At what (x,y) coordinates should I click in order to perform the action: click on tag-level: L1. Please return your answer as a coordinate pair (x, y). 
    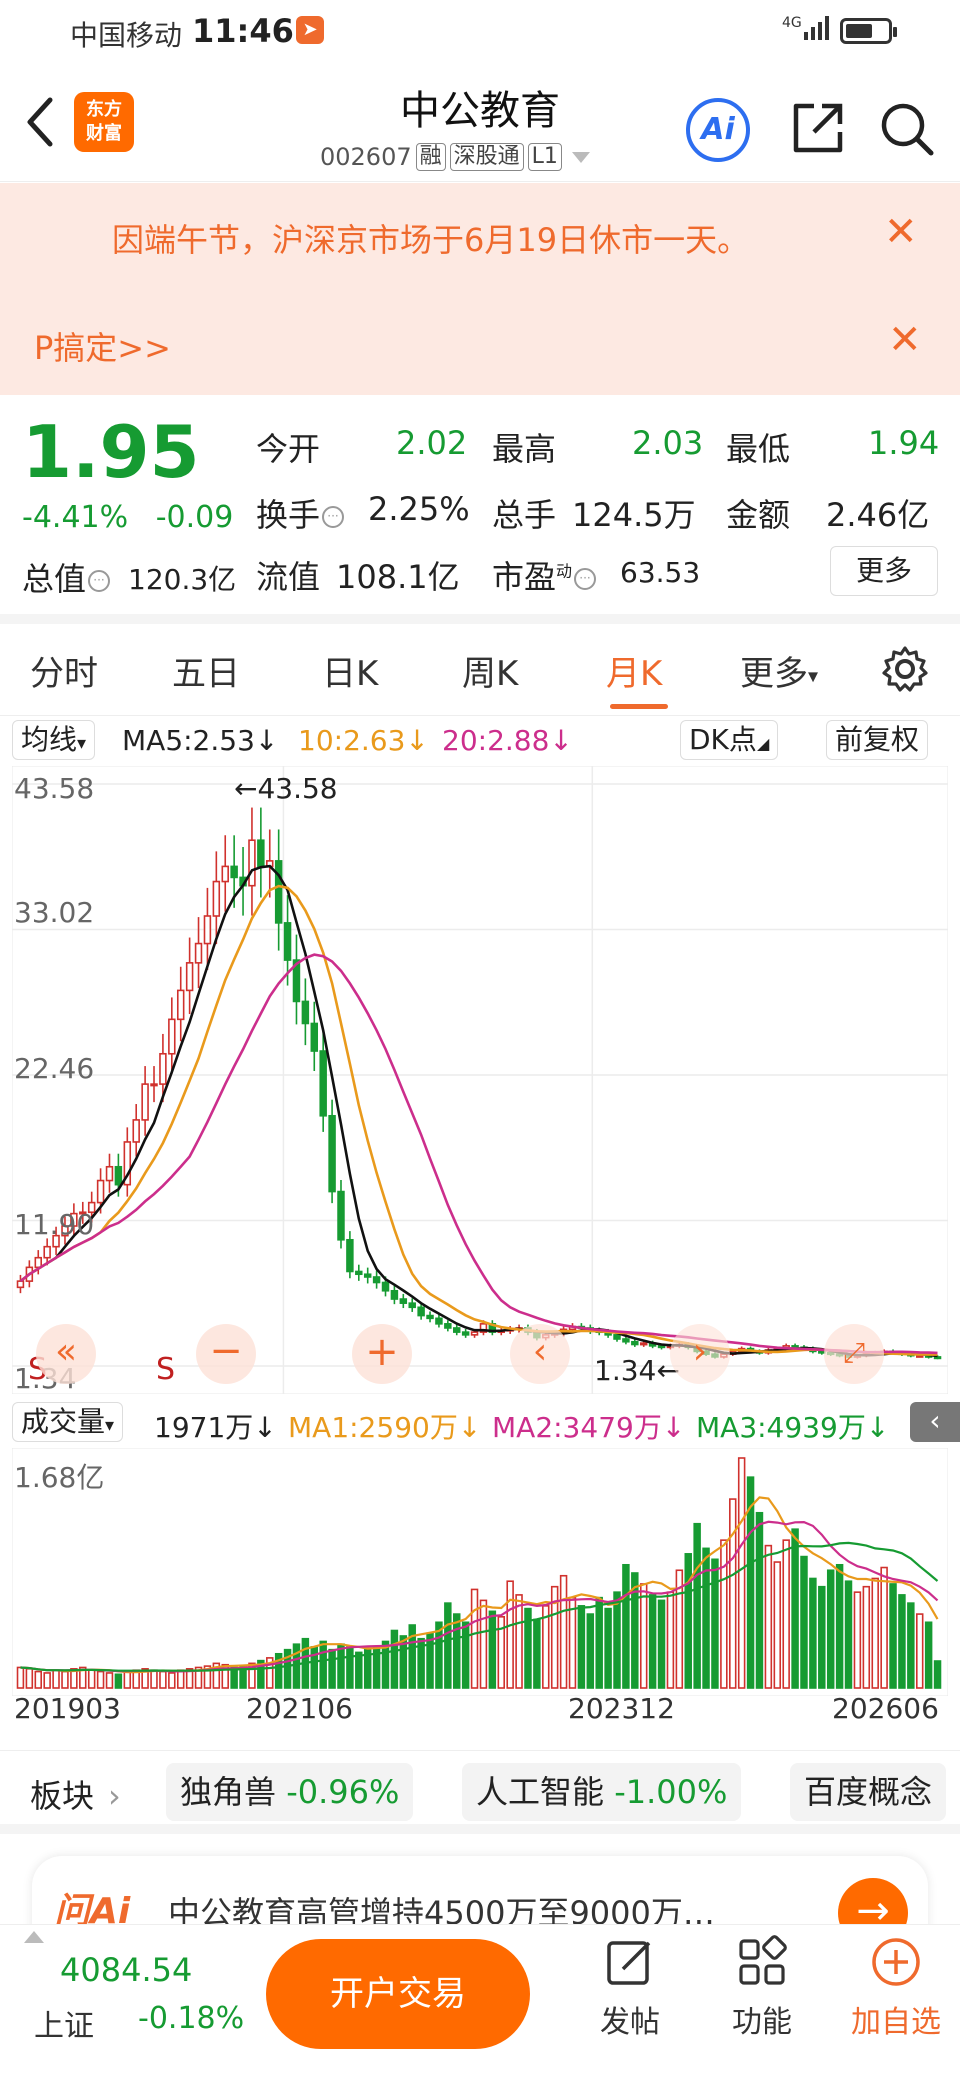
    Looking at the image, I should click on (544, 157).